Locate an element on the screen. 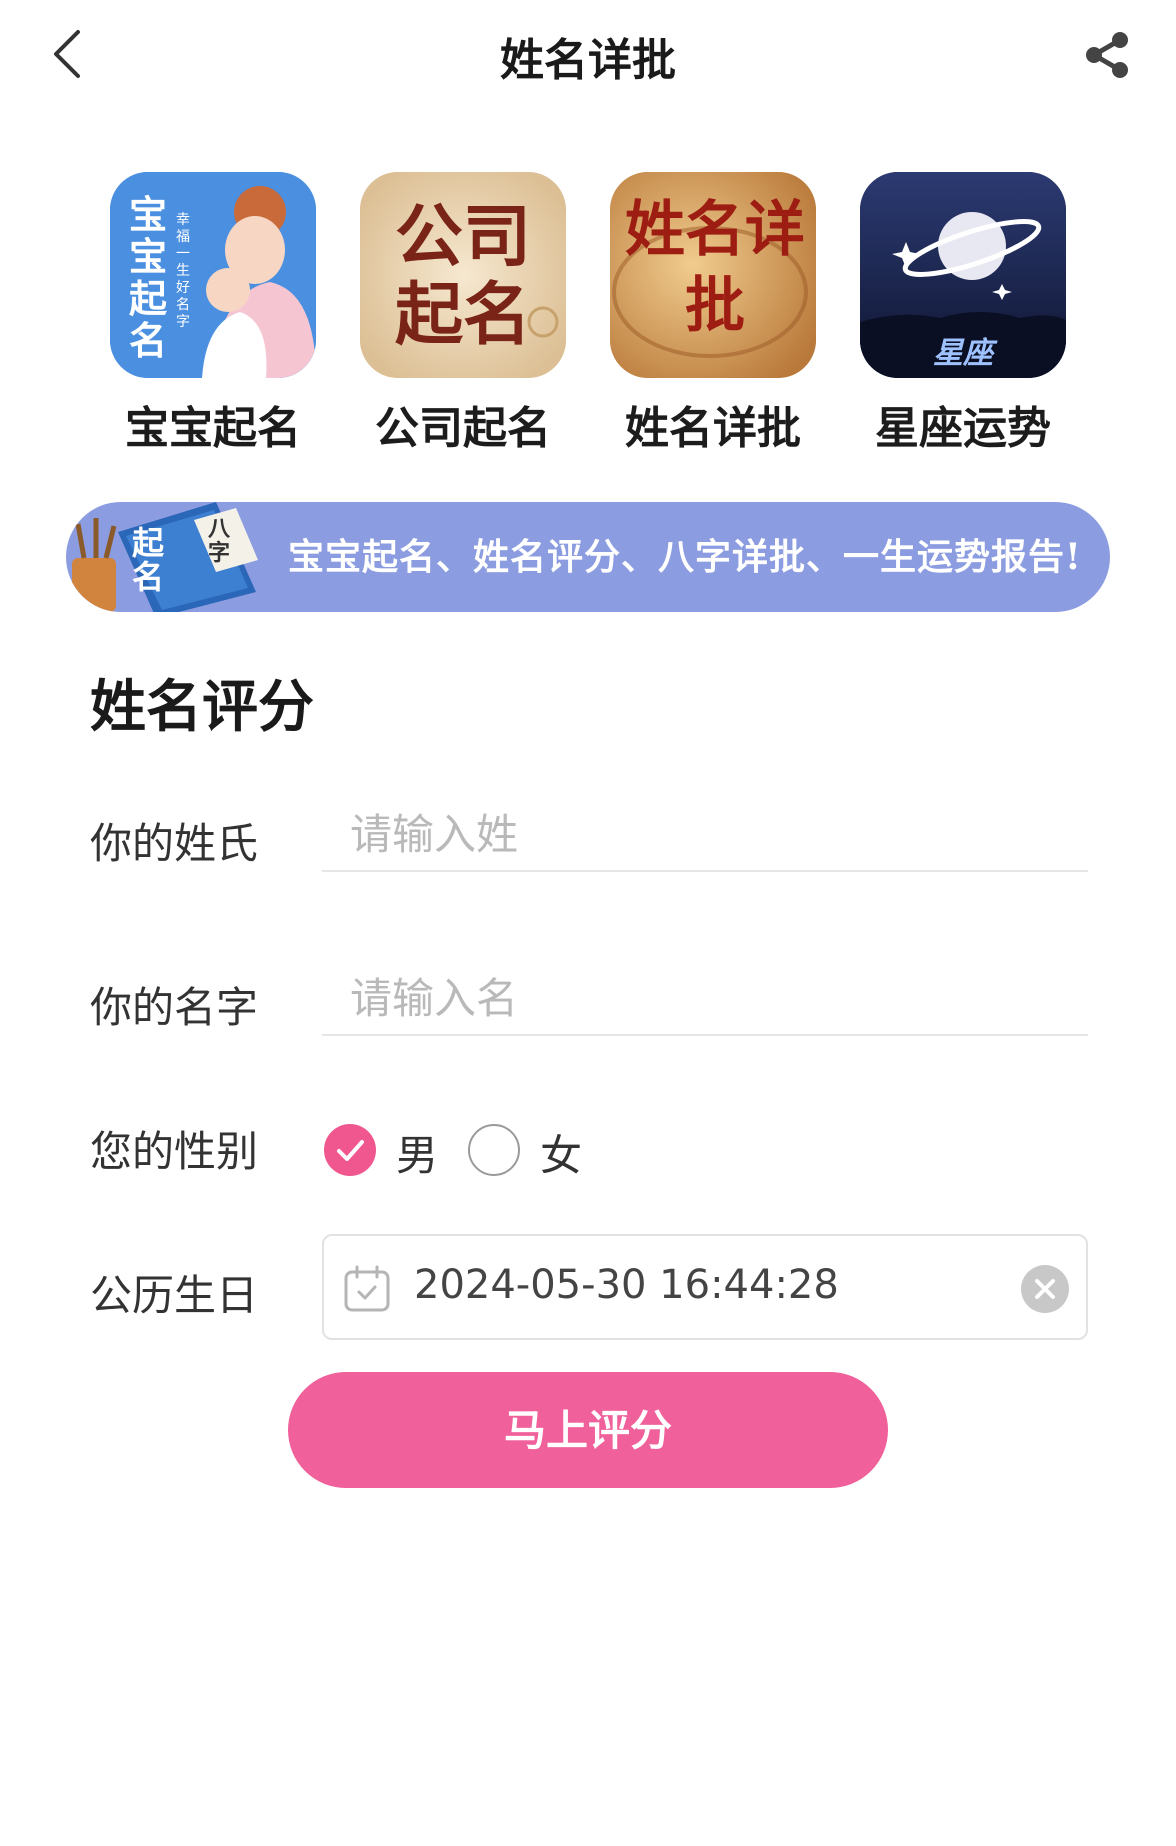  baby-naming-icon-text: 宝宝起名 is located at coordinates (147, 277).